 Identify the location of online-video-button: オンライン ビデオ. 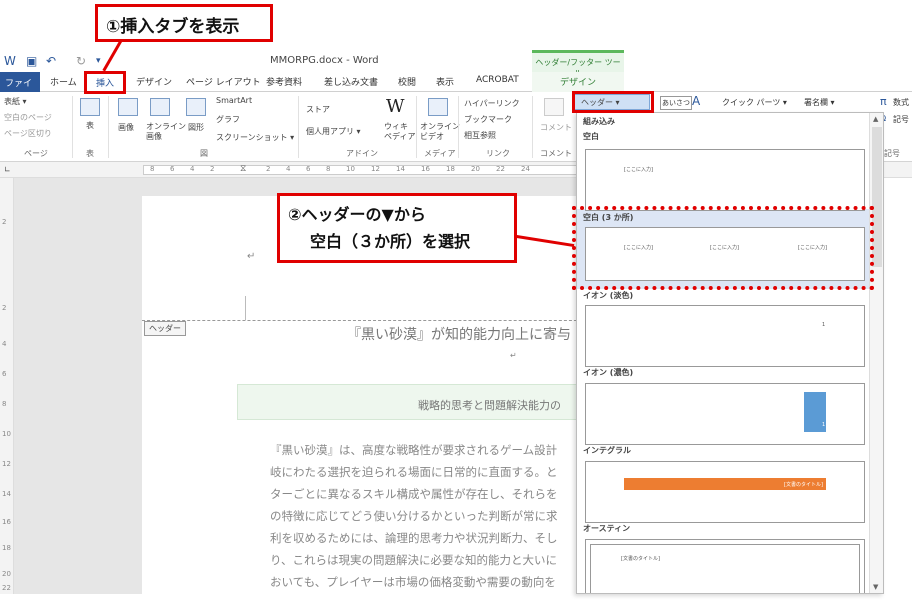
(440, 132).